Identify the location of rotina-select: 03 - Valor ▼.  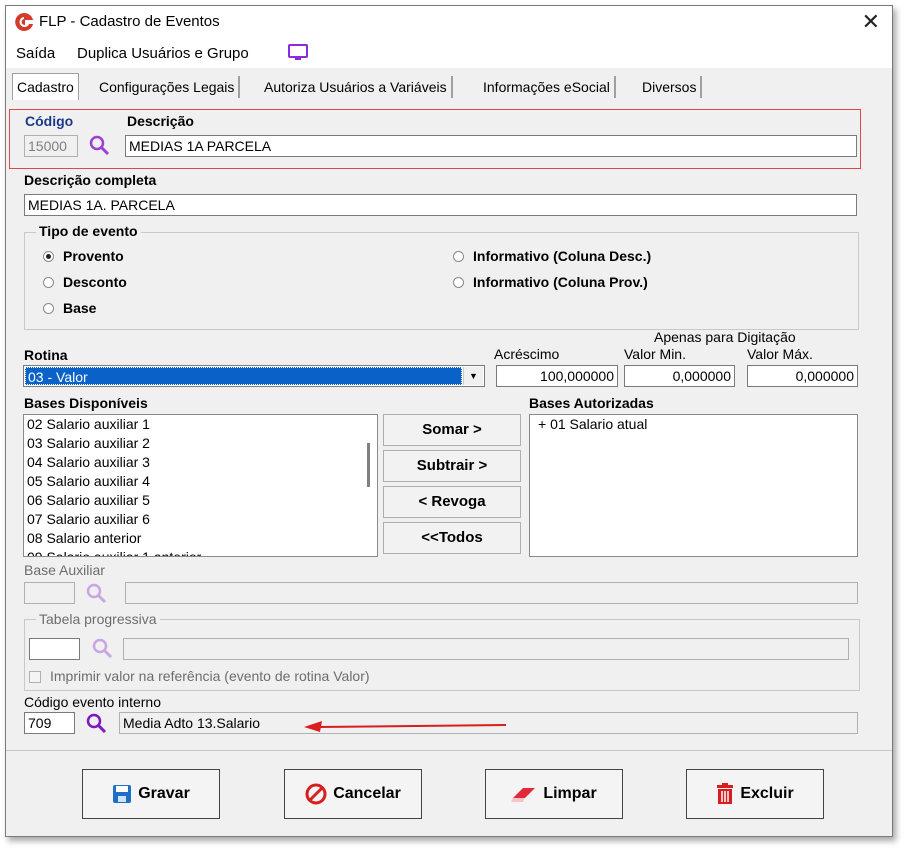
(254, 376).